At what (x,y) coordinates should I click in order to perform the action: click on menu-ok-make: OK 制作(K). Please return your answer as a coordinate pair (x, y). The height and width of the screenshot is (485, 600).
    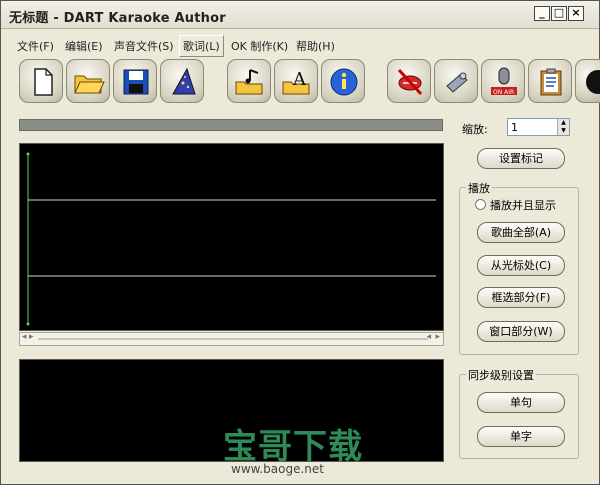
    Looking at the image, I should click on (259, 46).